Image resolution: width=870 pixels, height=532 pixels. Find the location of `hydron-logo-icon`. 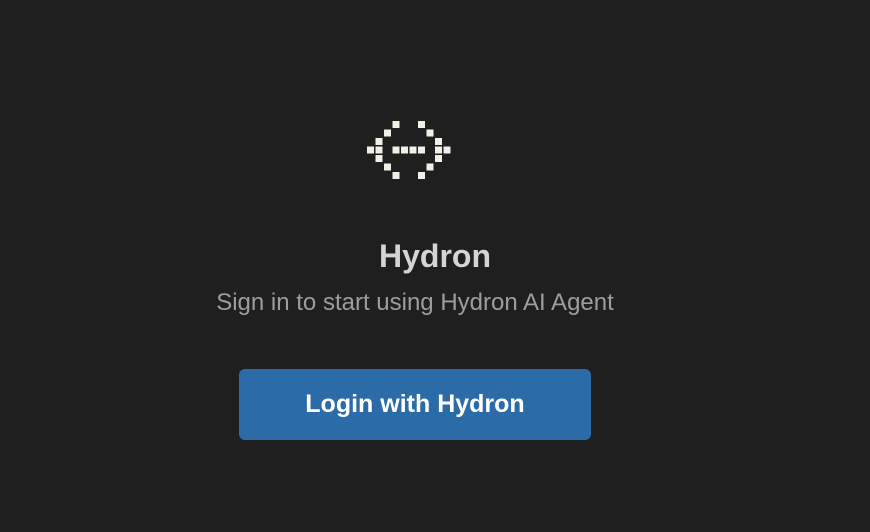

hydron-logo-icon is located at coordinates (415, 154).